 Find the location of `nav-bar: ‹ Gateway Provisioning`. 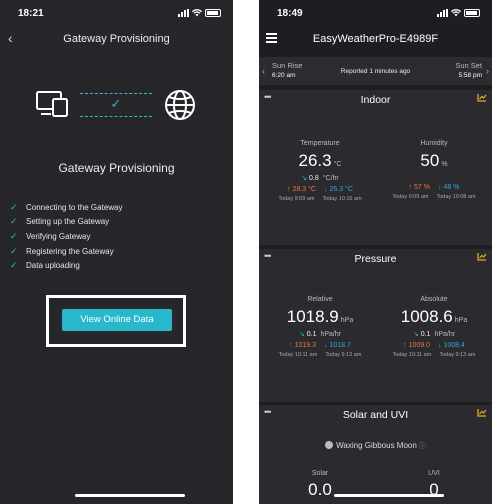

nav-bar: ‹ Gateway Provisioning is located at coordinates (116, 40).